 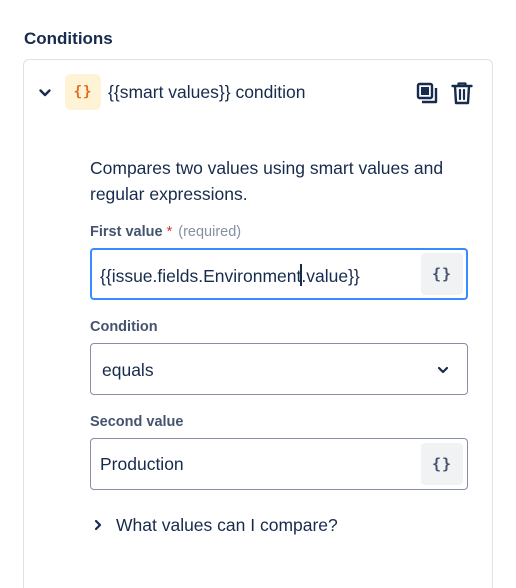 I want to click on required-asterisk: *, so click(x=169, y=232).